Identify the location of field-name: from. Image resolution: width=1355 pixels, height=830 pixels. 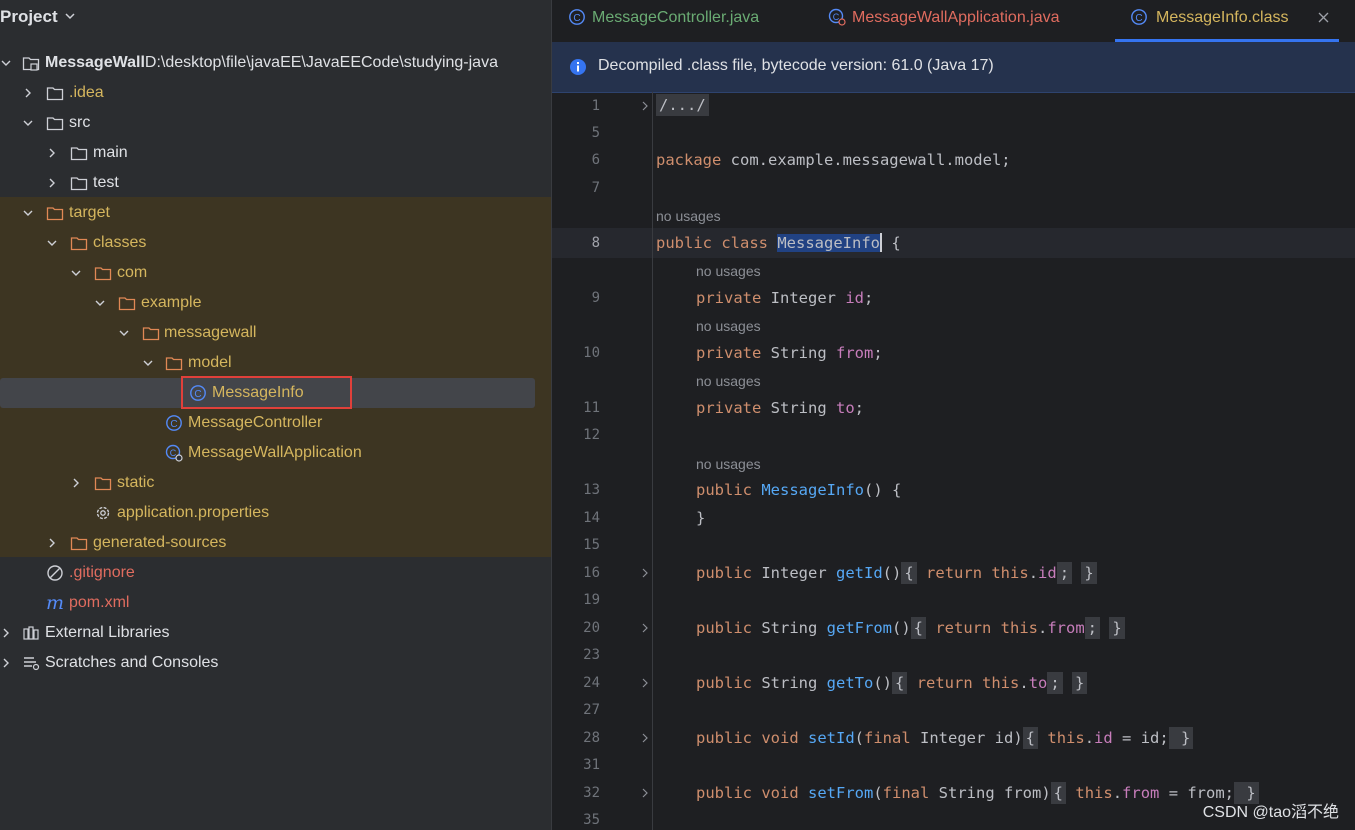
(1141, 793).